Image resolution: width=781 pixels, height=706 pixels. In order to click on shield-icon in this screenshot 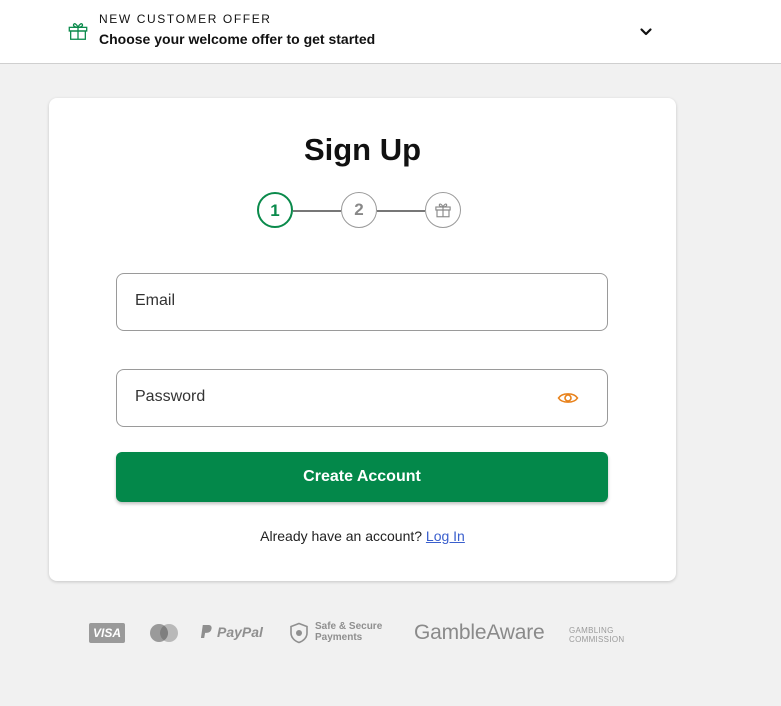, I will do `click(299, 633)`.